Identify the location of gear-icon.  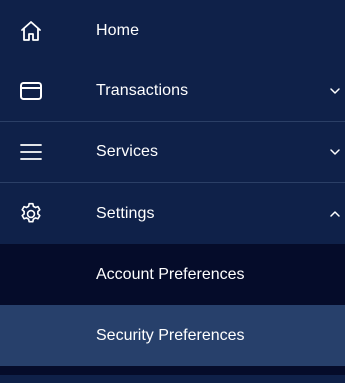
(31, 214).